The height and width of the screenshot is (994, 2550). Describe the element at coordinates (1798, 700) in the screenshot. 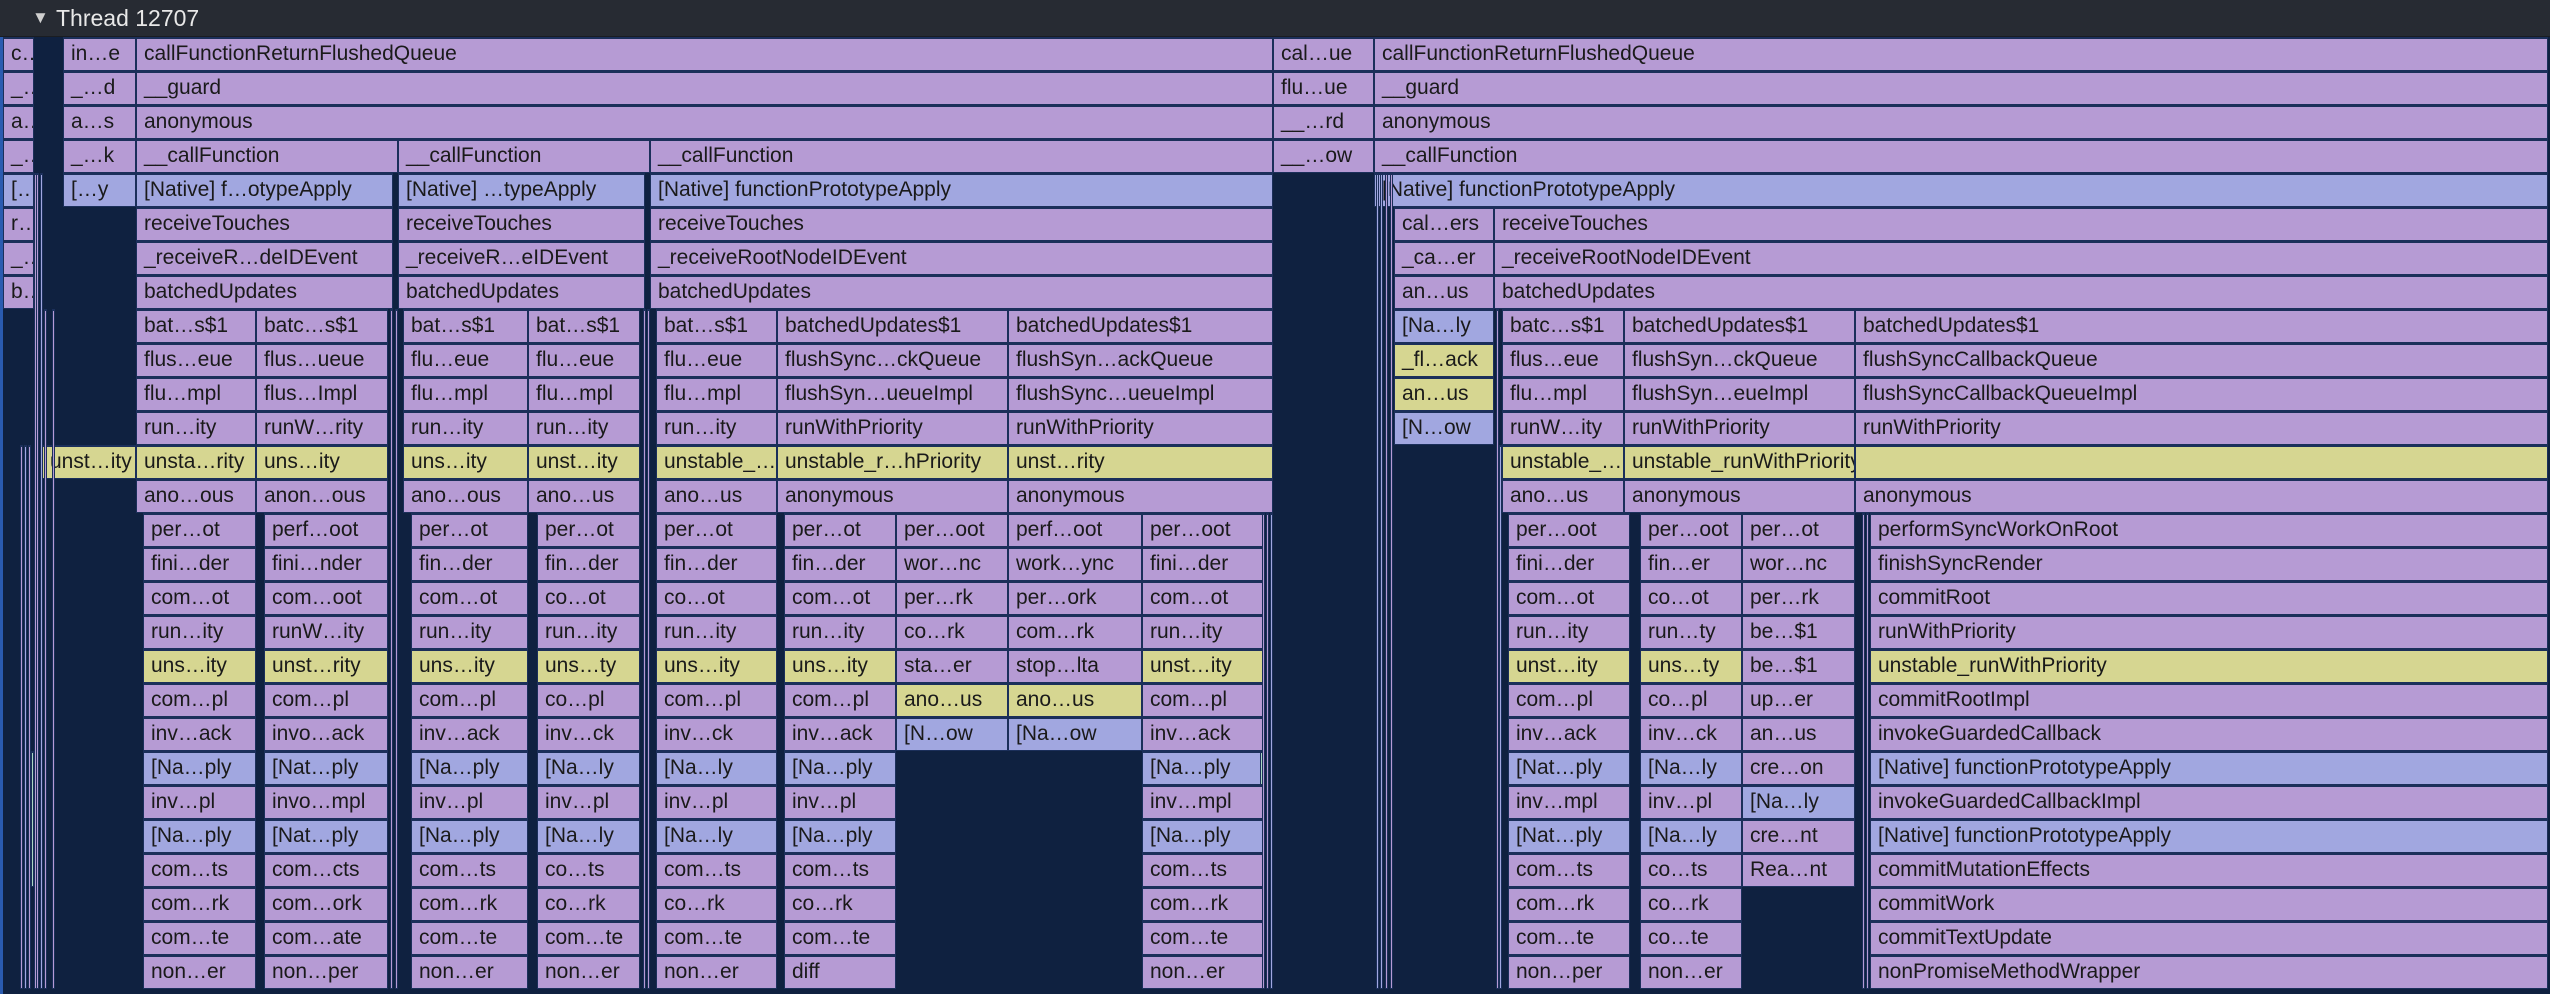

I see `flame-frame: up…er` at that location.